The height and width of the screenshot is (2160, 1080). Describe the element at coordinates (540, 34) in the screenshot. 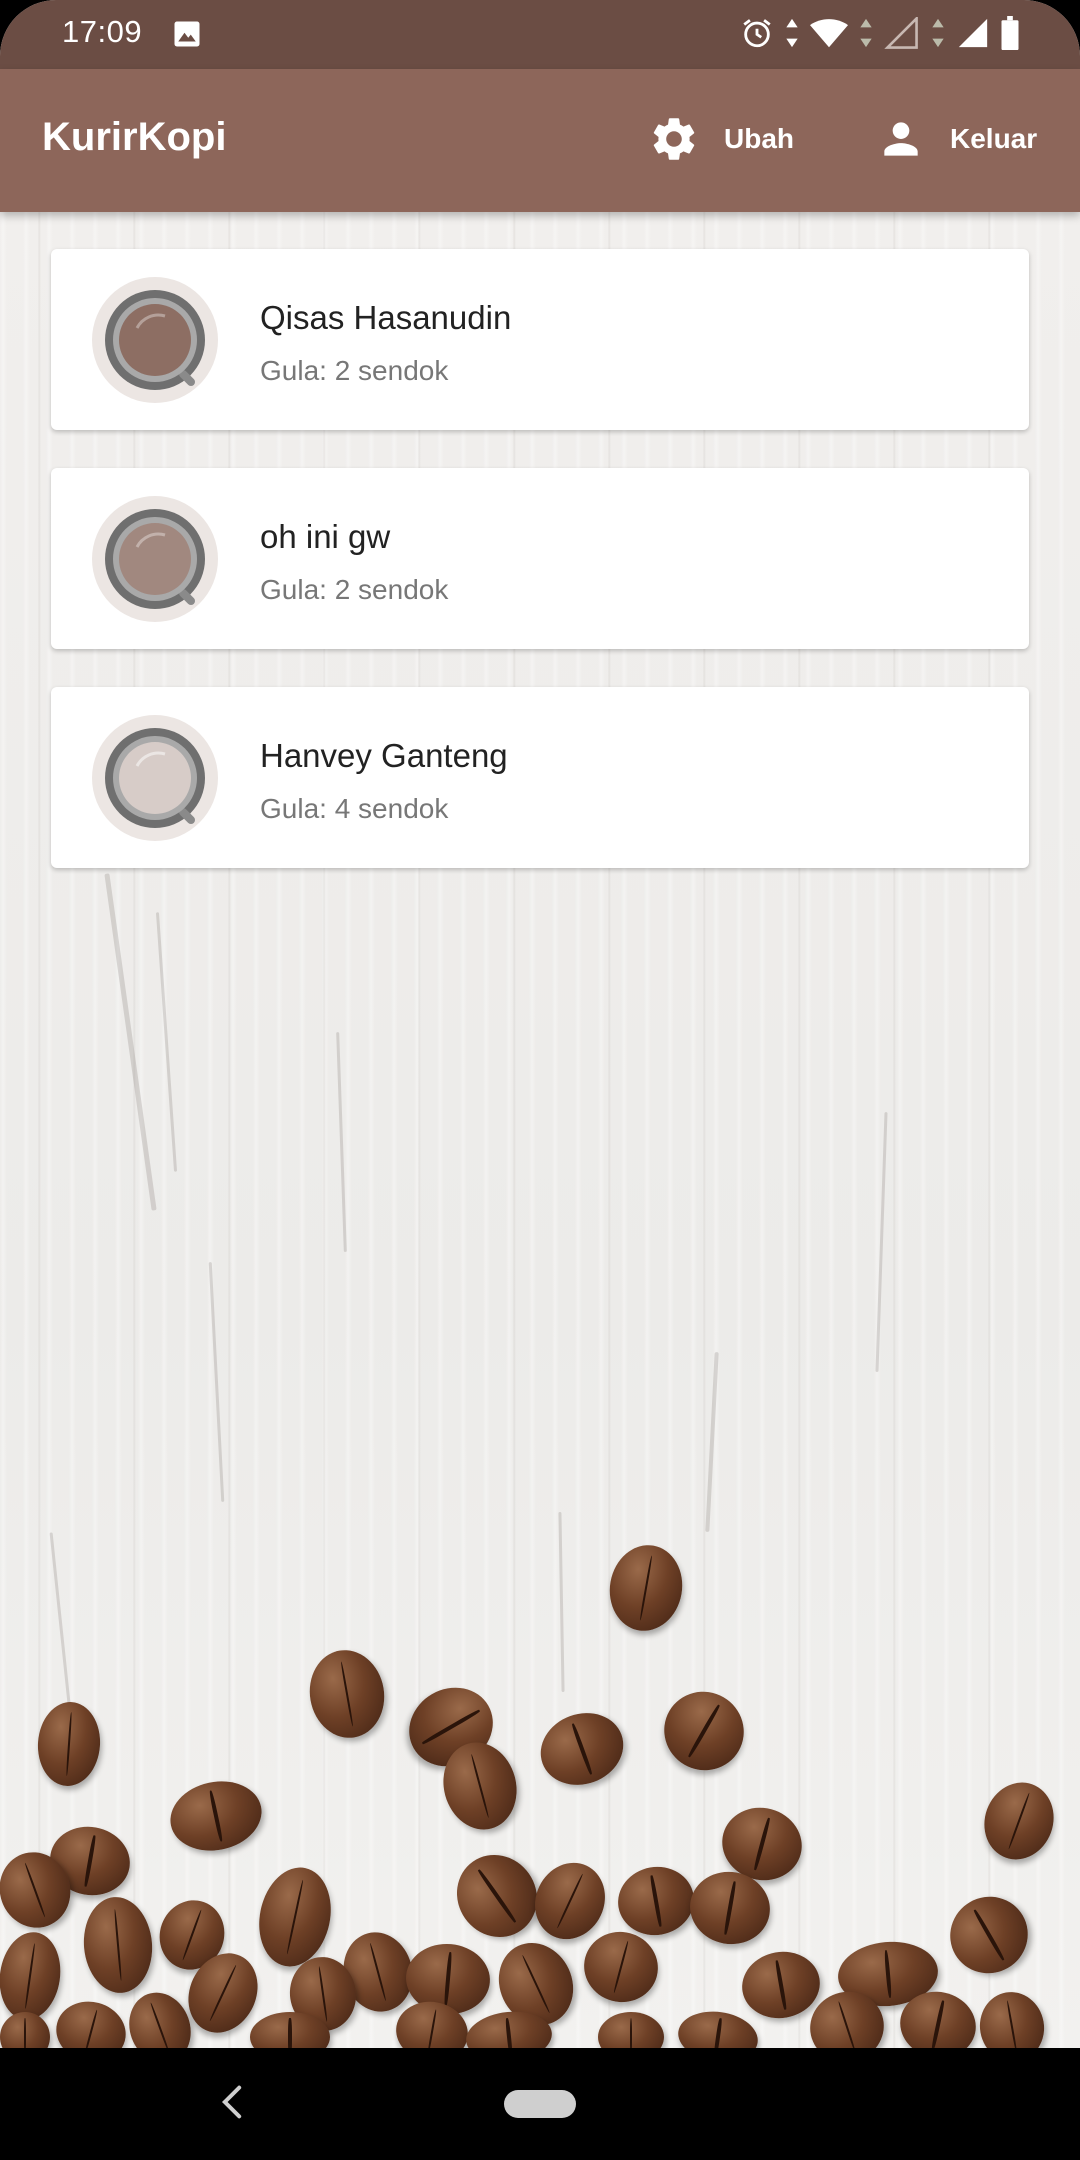

I see `status-bar: 17:09` at that location.